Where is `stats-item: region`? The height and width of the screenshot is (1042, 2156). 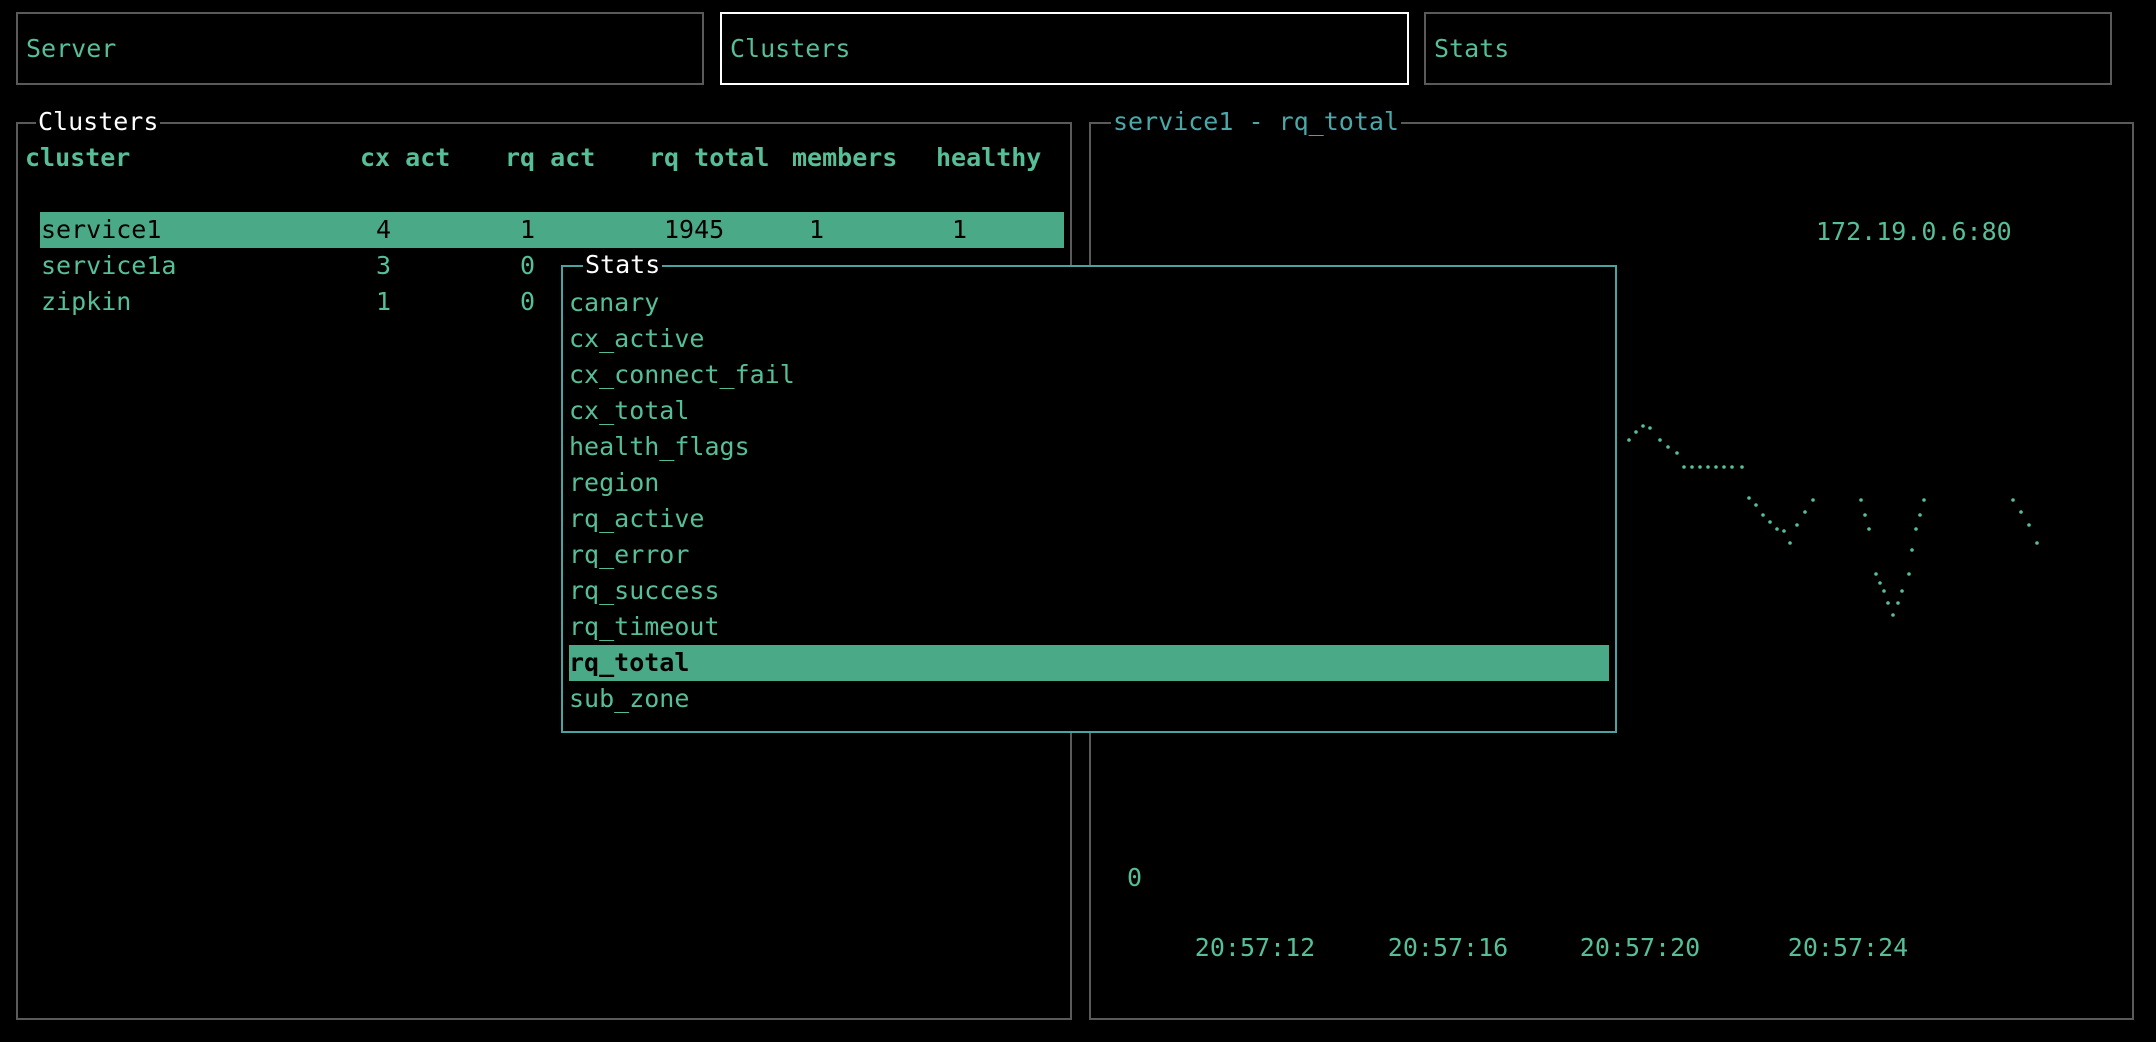
stats-item: region is located at coordinates (1089, 483).